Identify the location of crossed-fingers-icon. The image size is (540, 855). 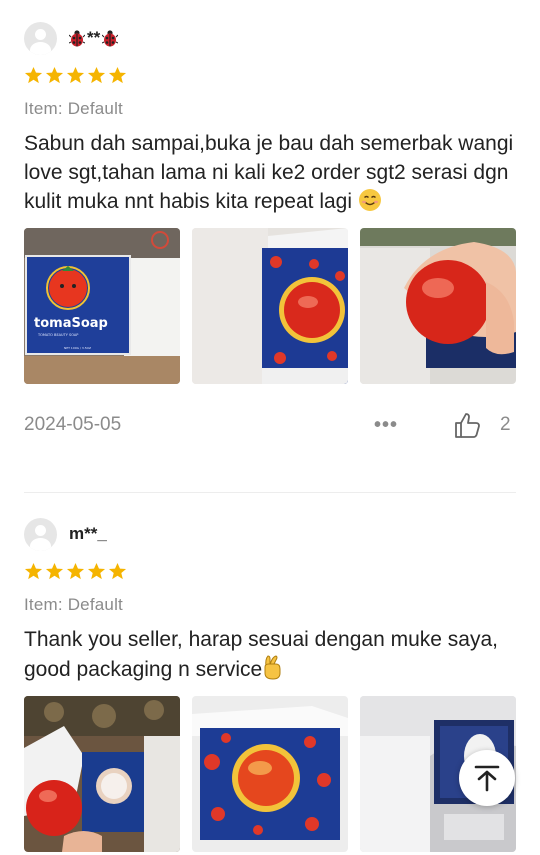
(272, 667).